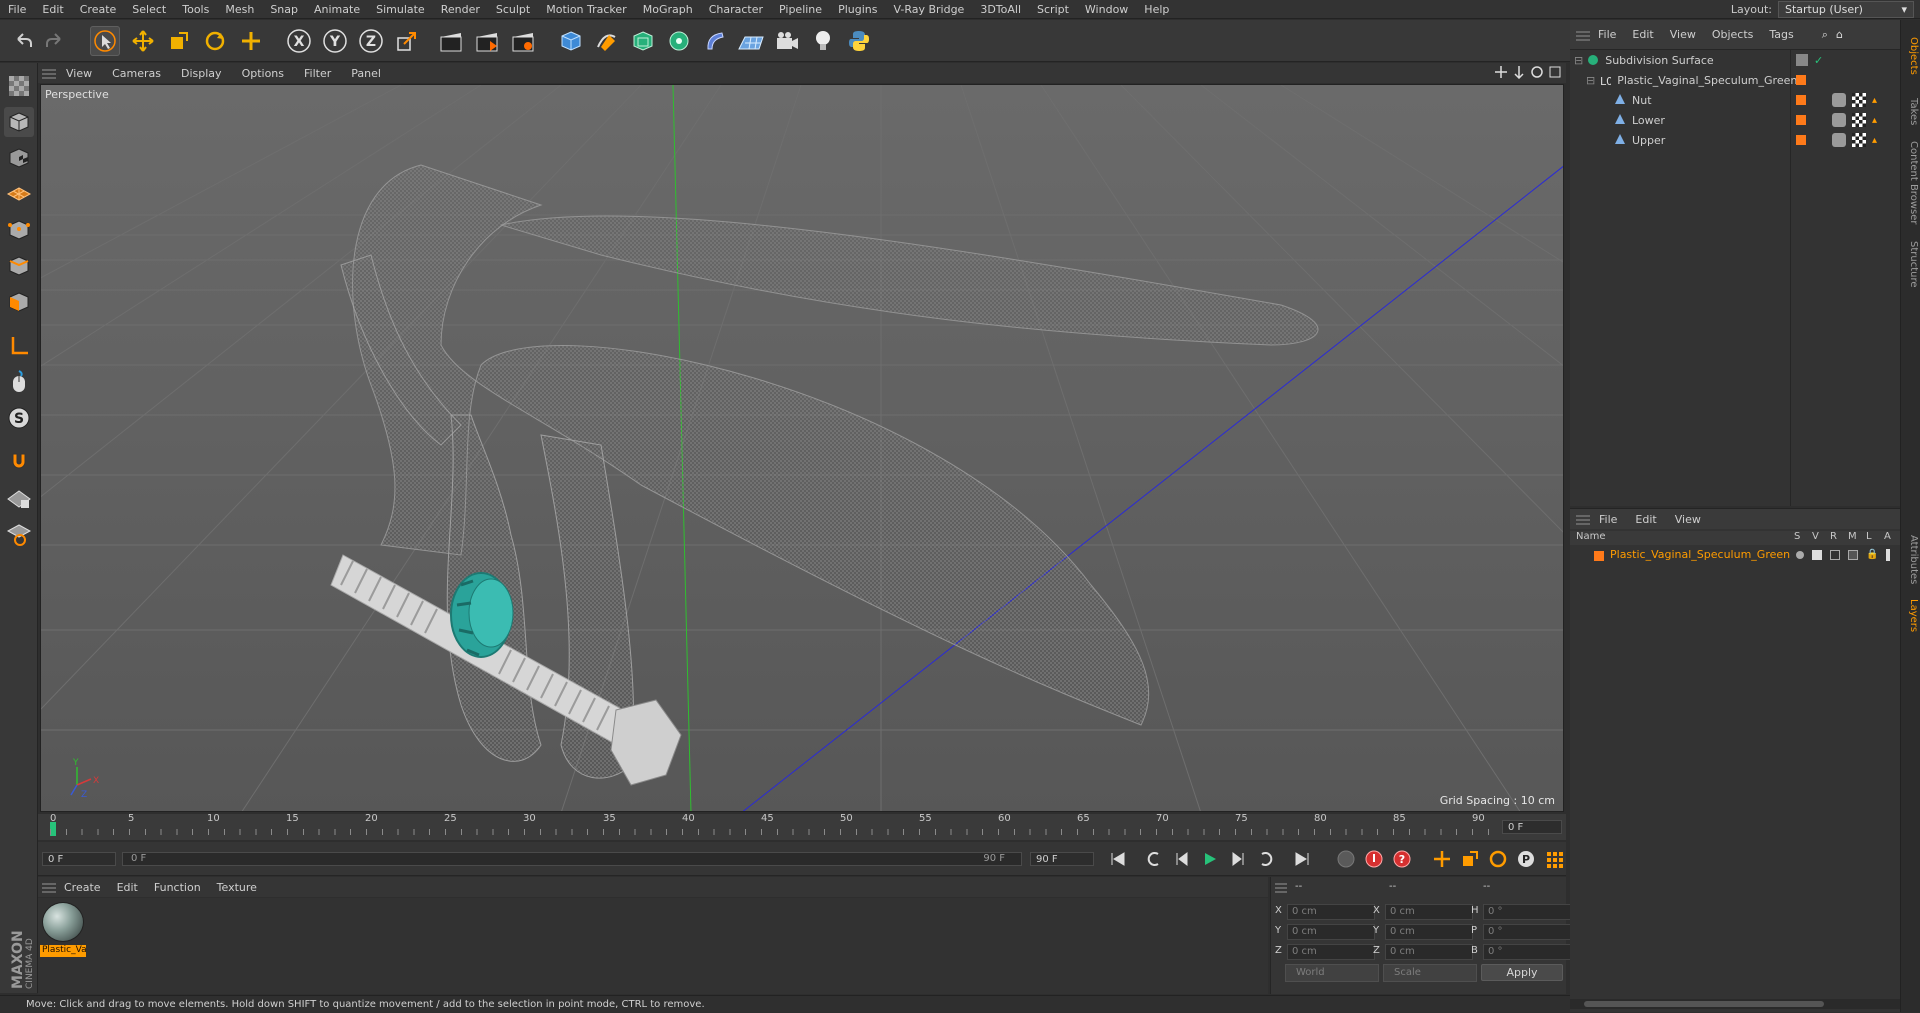  Describe the element at coordinates (1704, 1004) in the screenshot. I see `scrollbar-thumb` at that location.